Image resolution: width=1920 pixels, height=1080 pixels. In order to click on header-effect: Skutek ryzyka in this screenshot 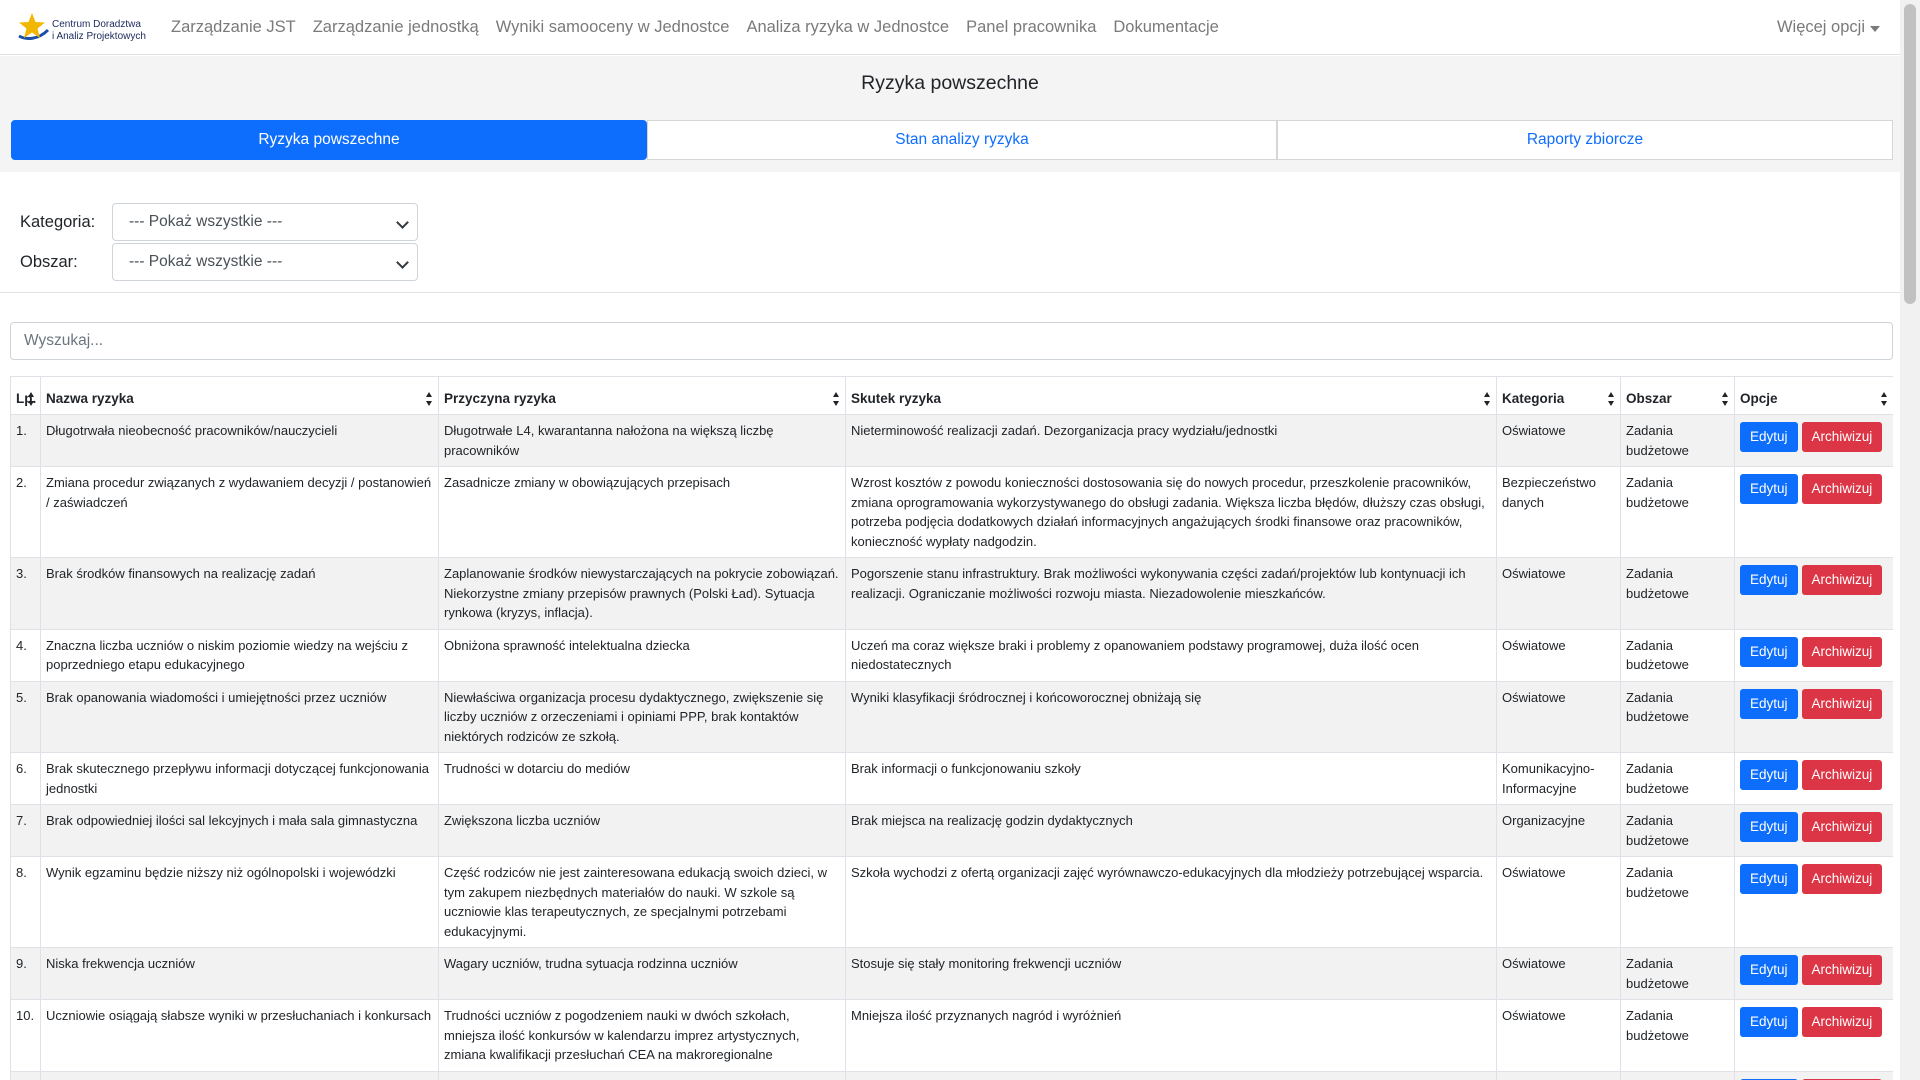, I will do `click(1171, 395)`.